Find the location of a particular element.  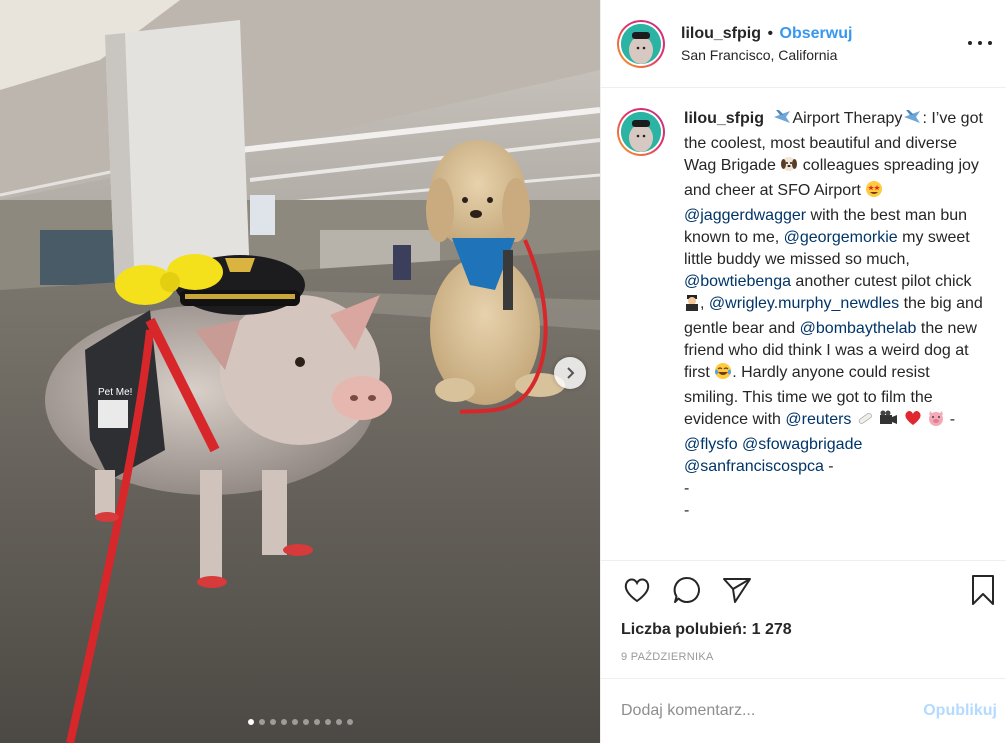

svg-text: Pet Me! is located at coordinates (115, 392).